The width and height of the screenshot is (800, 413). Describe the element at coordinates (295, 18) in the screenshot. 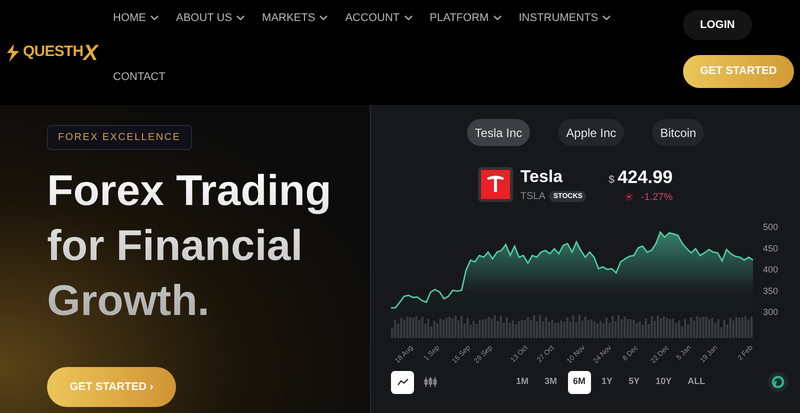

I see `nav-link: MARKETS` at that location.